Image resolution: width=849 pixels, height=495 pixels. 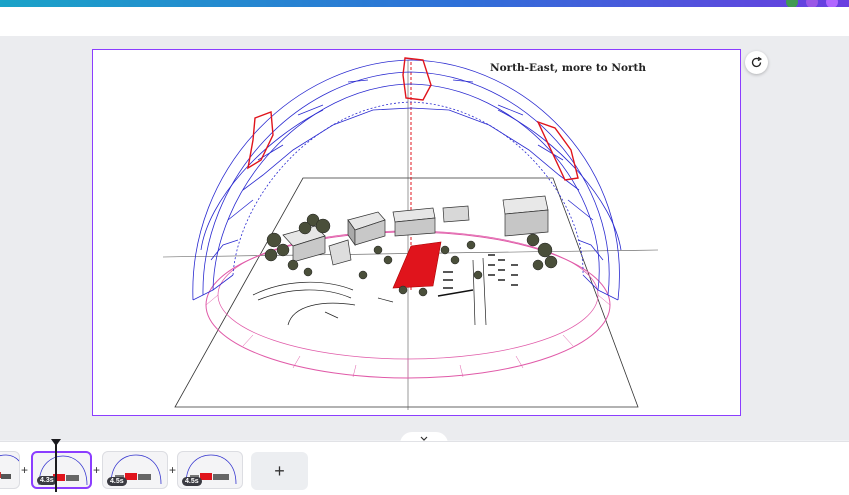 What do you see at coordinates (424, 467) in the screenshot?
I see `page-timeline: + 4.3s + 4.5s + 4.5s +` at bounding box center [424, 467].